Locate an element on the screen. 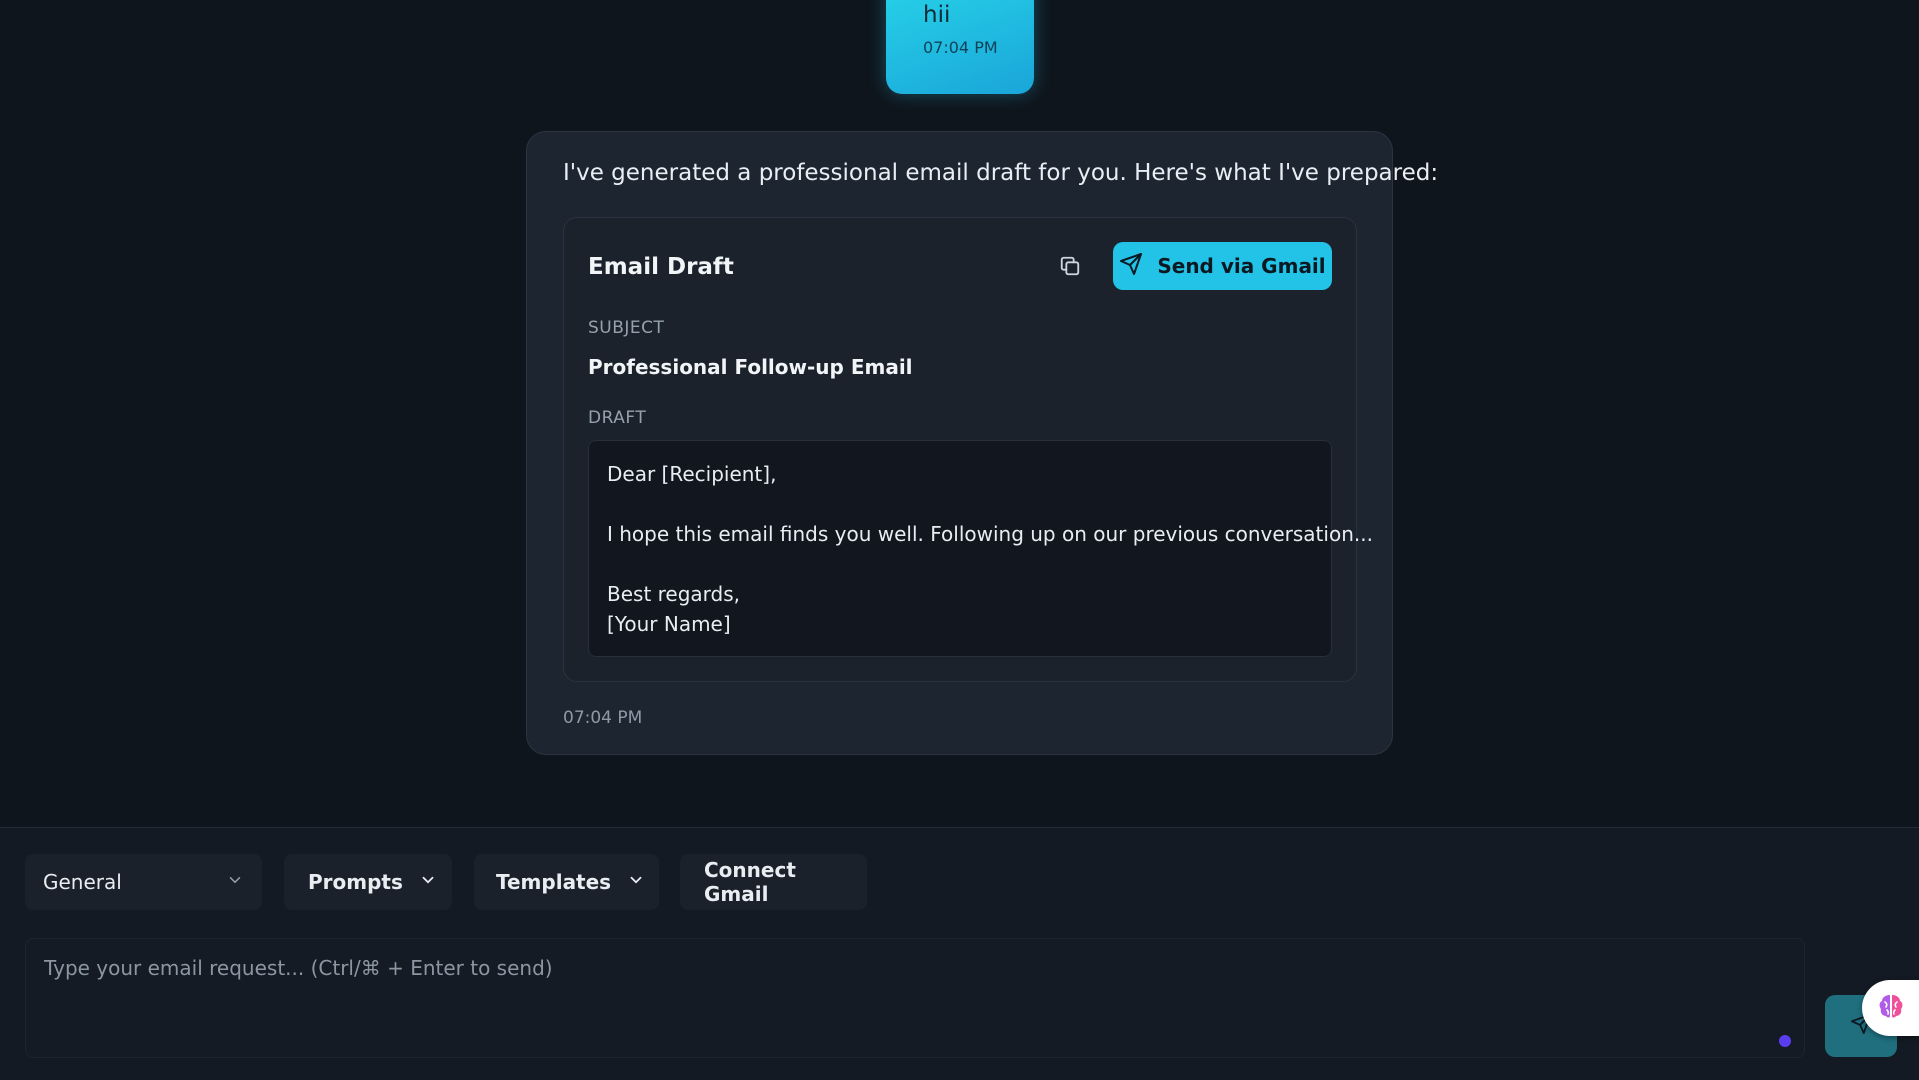 The width and height of the screenshot is (1919, 1080). send-via-gmail-button: Send via Gmail is located at coordinates (1222, 266).